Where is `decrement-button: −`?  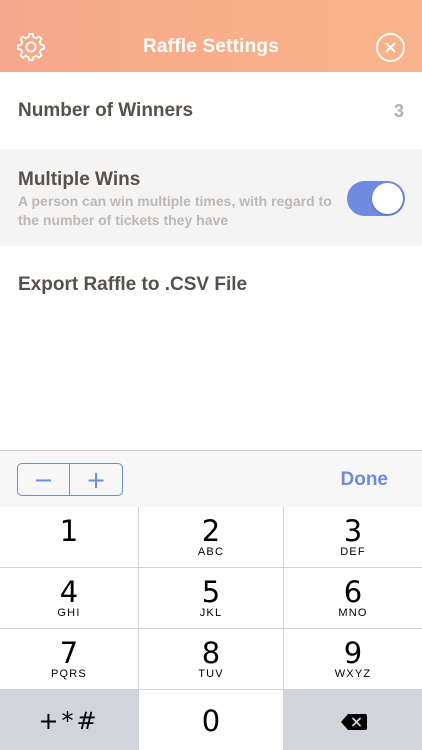 decrement-button: − is located at coordinates (44, 479).